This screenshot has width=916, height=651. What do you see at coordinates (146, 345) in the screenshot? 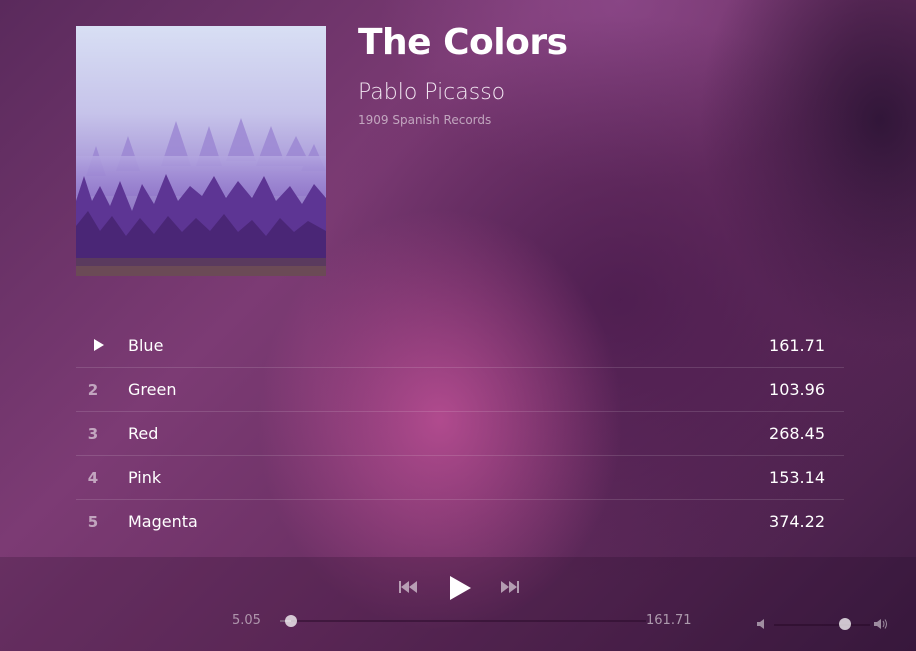
I see `track-name: Blue` at bounding box center [146, 345].